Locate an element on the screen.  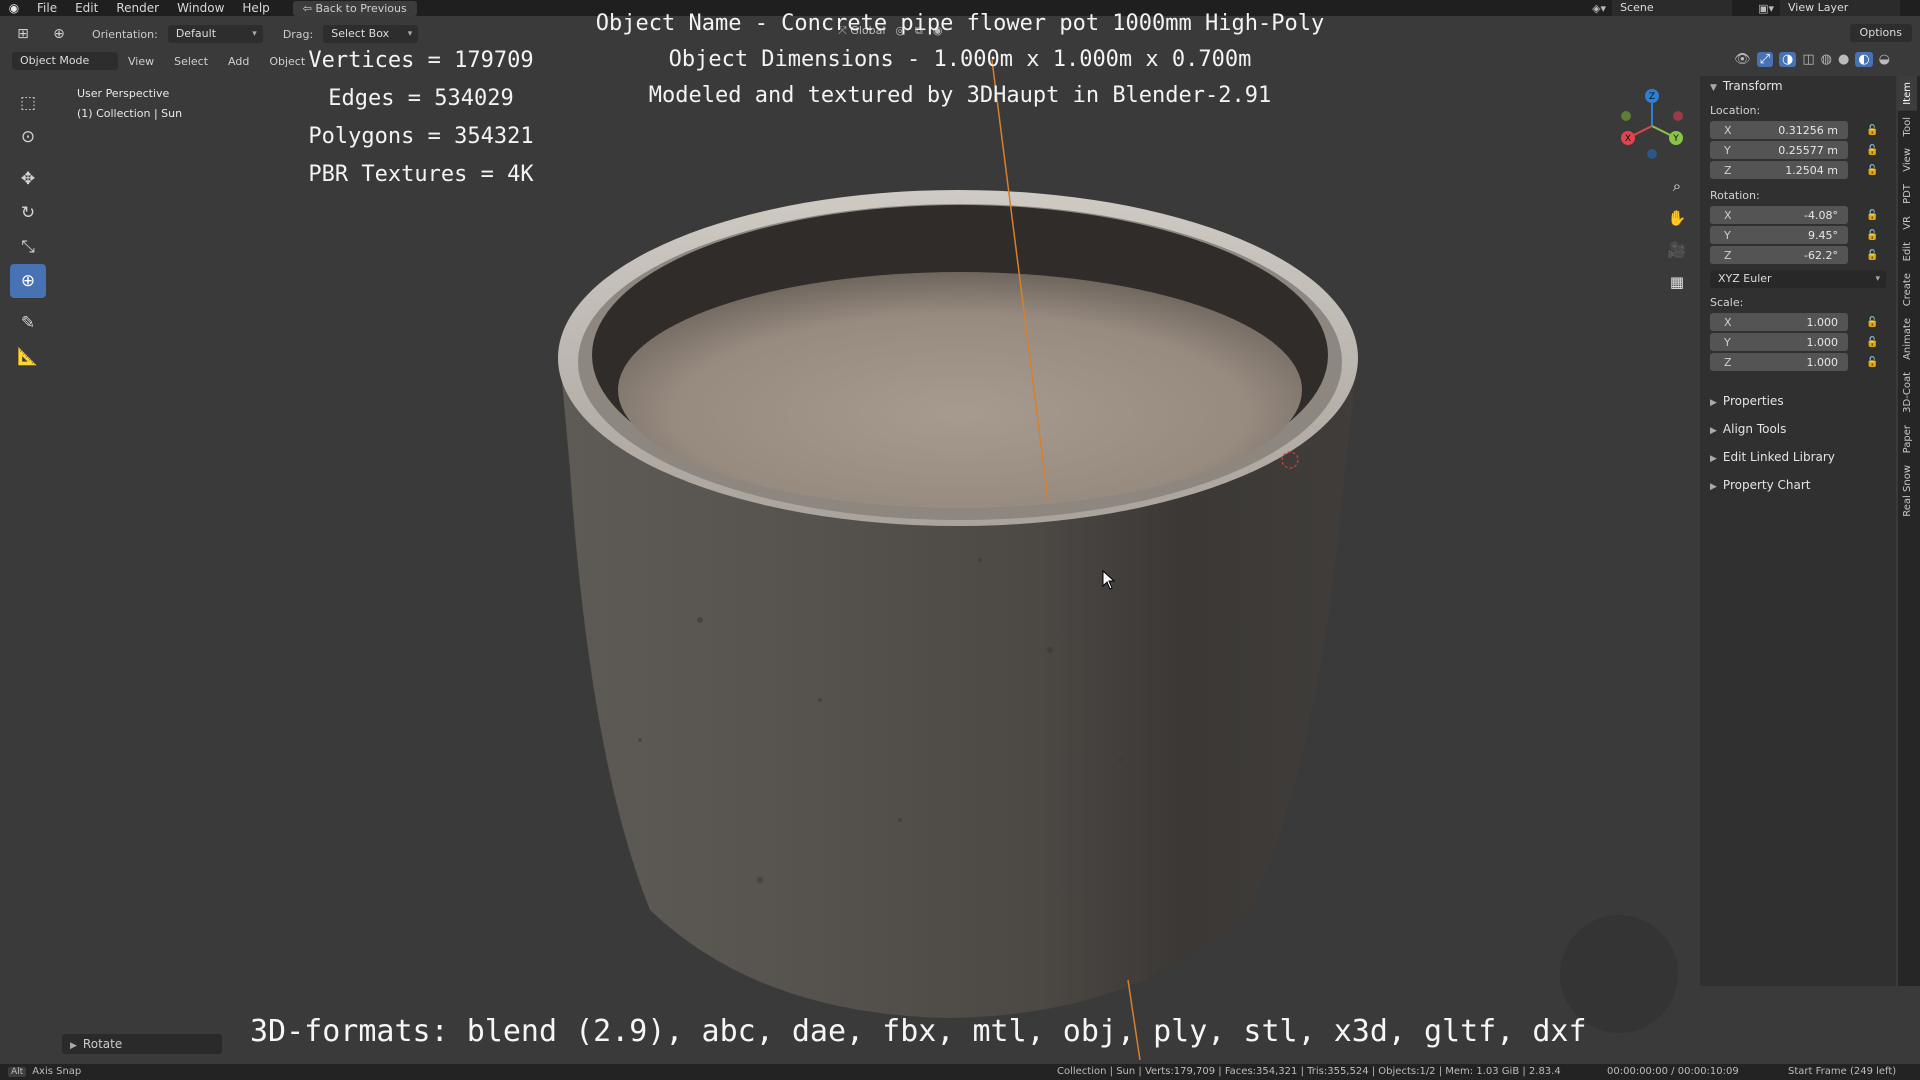
transform-panel-header: ▼ Transform is located at coordinates (1798, 86).